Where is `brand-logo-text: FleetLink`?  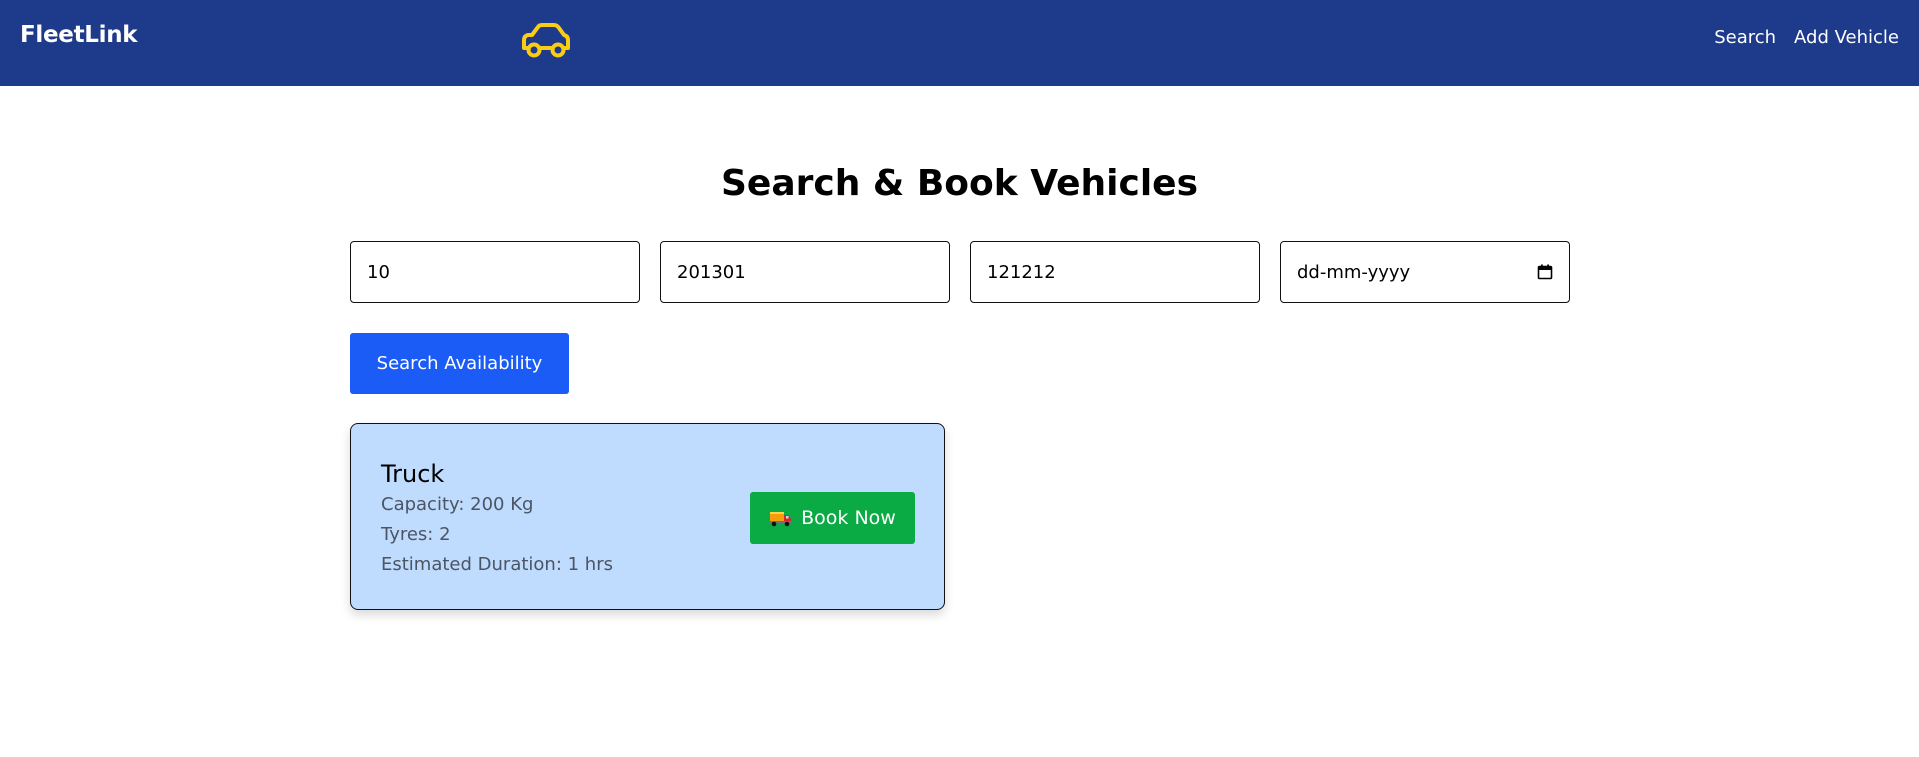 brand-logo-text: FleetLink is located at coordinates (79, 35).